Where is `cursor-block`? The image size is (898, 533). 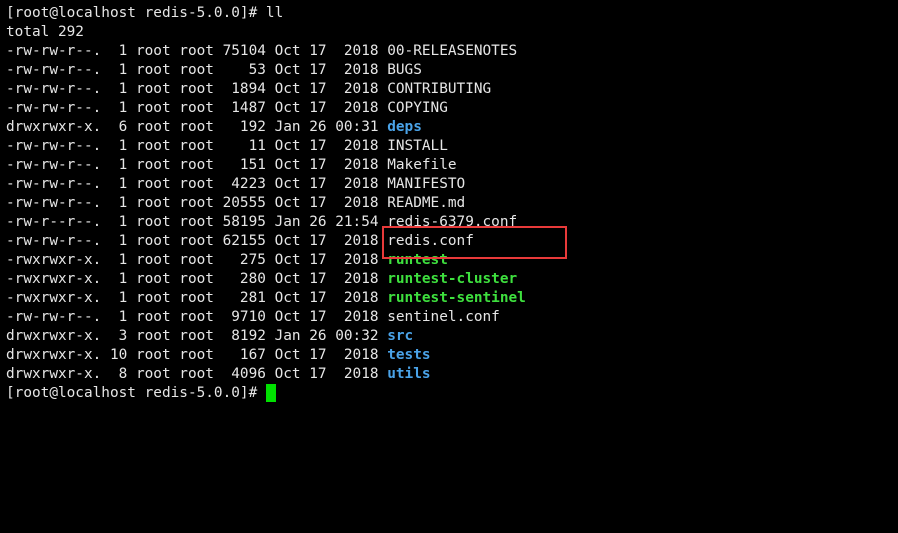
cursor-block is located at coordinates (270, 393).